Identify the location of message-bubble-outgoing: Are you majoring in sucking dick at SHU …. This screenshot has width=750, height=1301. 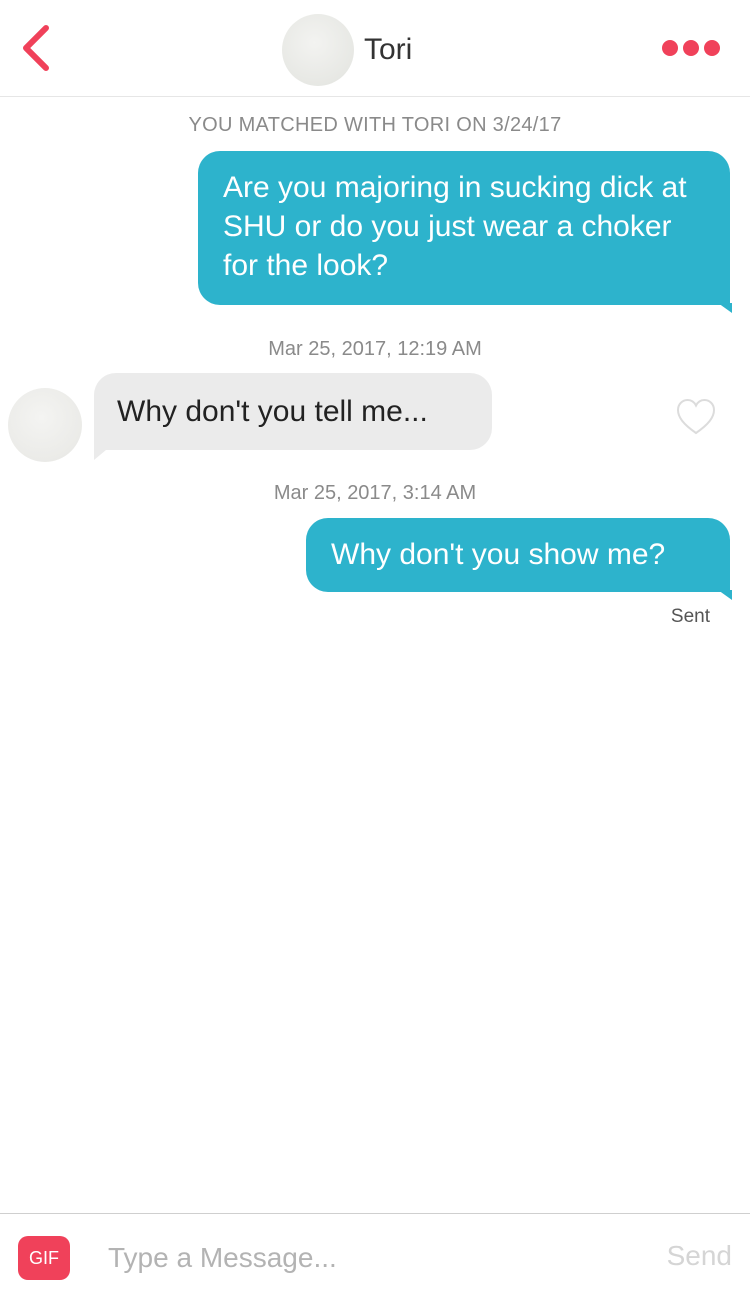
(465, 232).